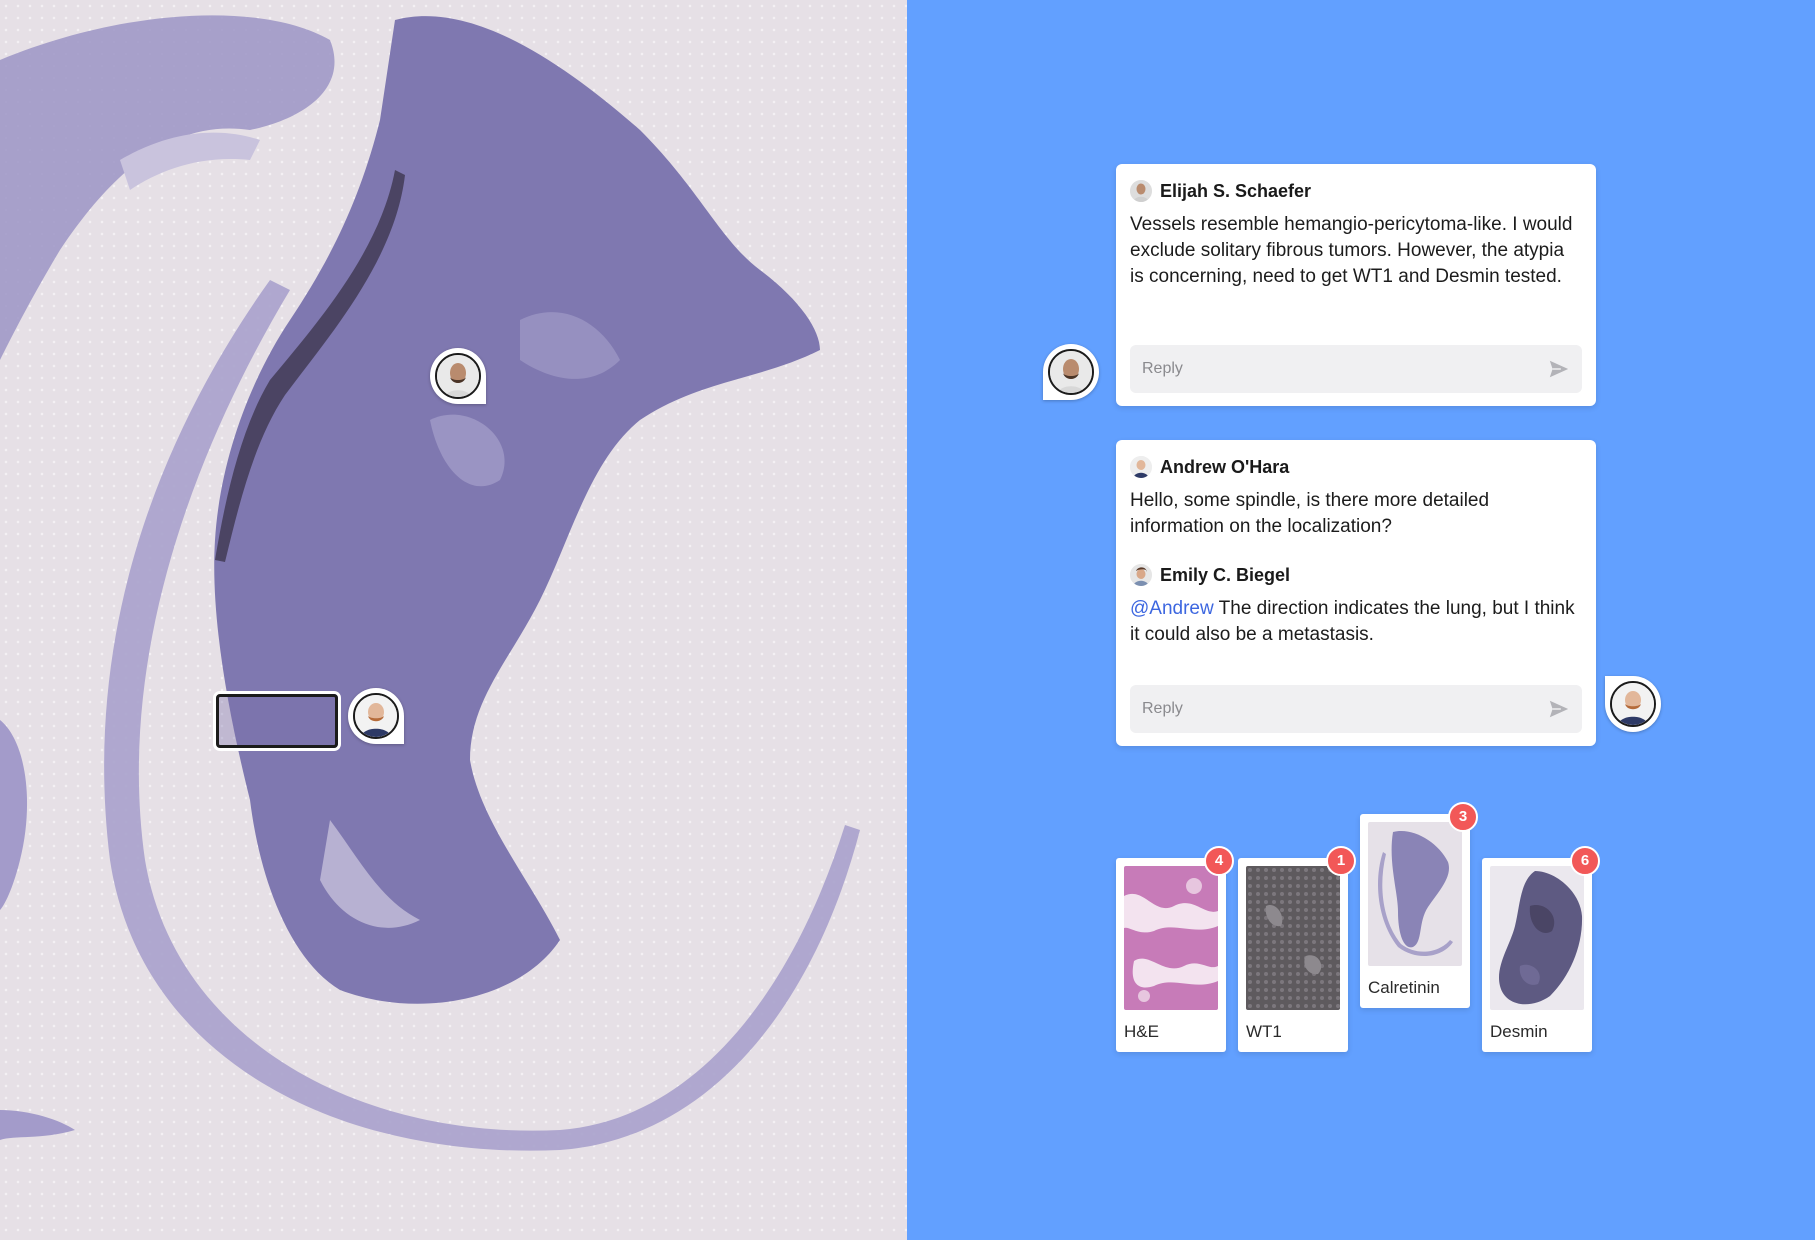 This screenshot has width=1815, height=1240. What do you see at coordinates (1463, 817) in the screenshot?
I see `comment-count-badge: 3` at bounding box center [1463, 817].